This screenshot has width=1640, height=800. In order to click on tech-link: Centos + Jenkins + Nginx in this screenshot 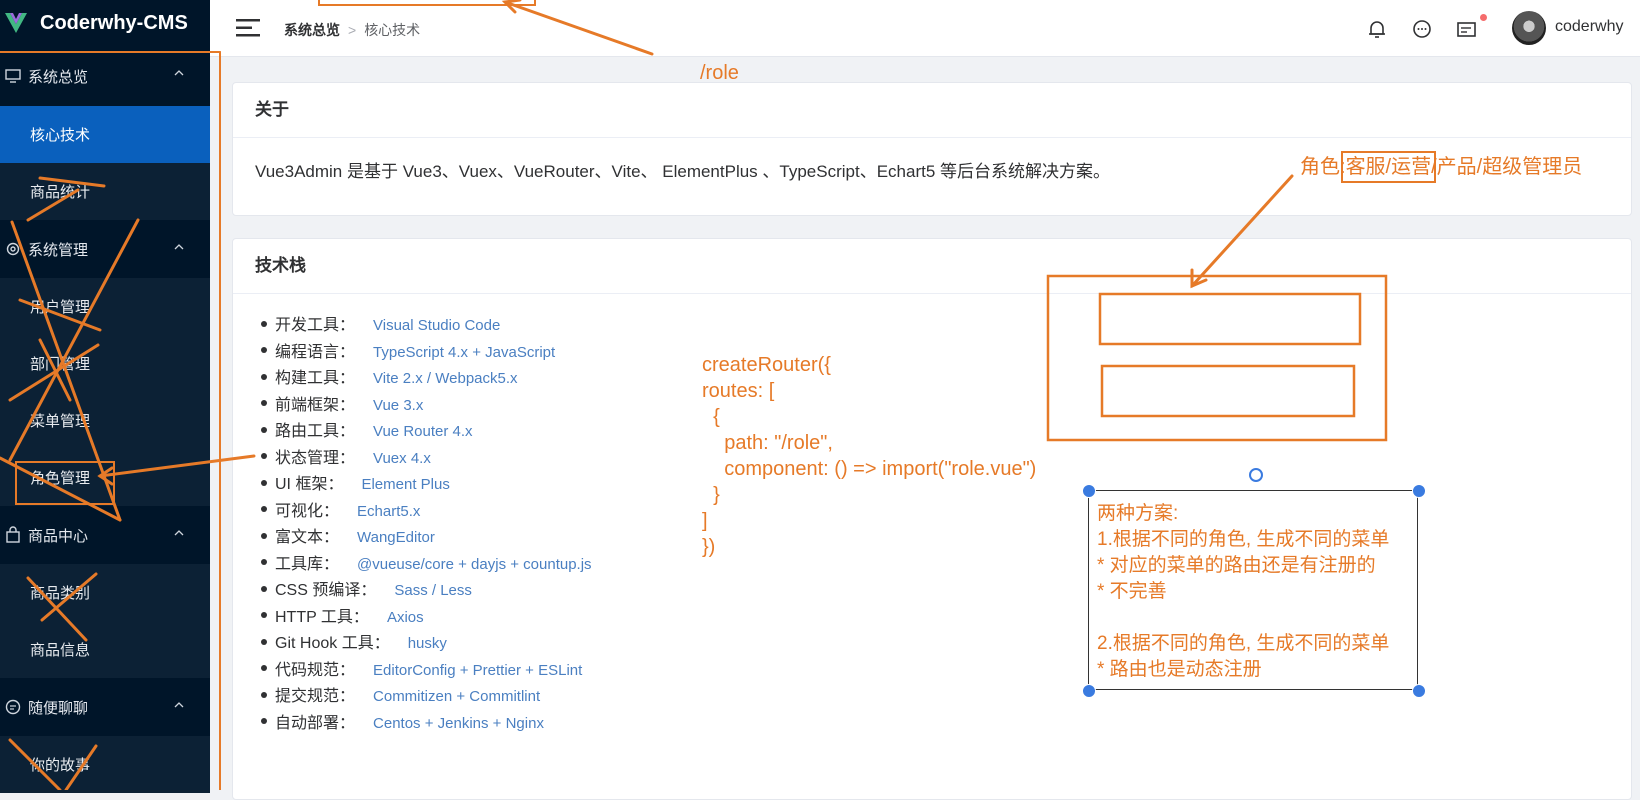, I will do `click(458, 723)`.